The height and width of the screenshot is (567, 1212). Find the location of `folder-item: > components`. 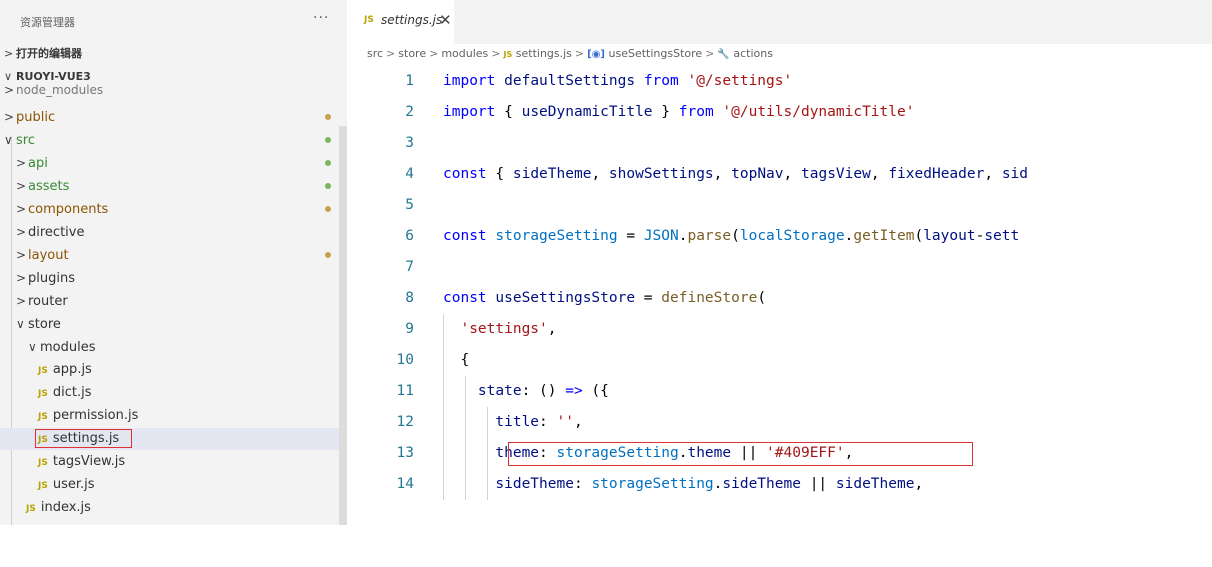

folder-item: > components is located at coordinates (173, 209).